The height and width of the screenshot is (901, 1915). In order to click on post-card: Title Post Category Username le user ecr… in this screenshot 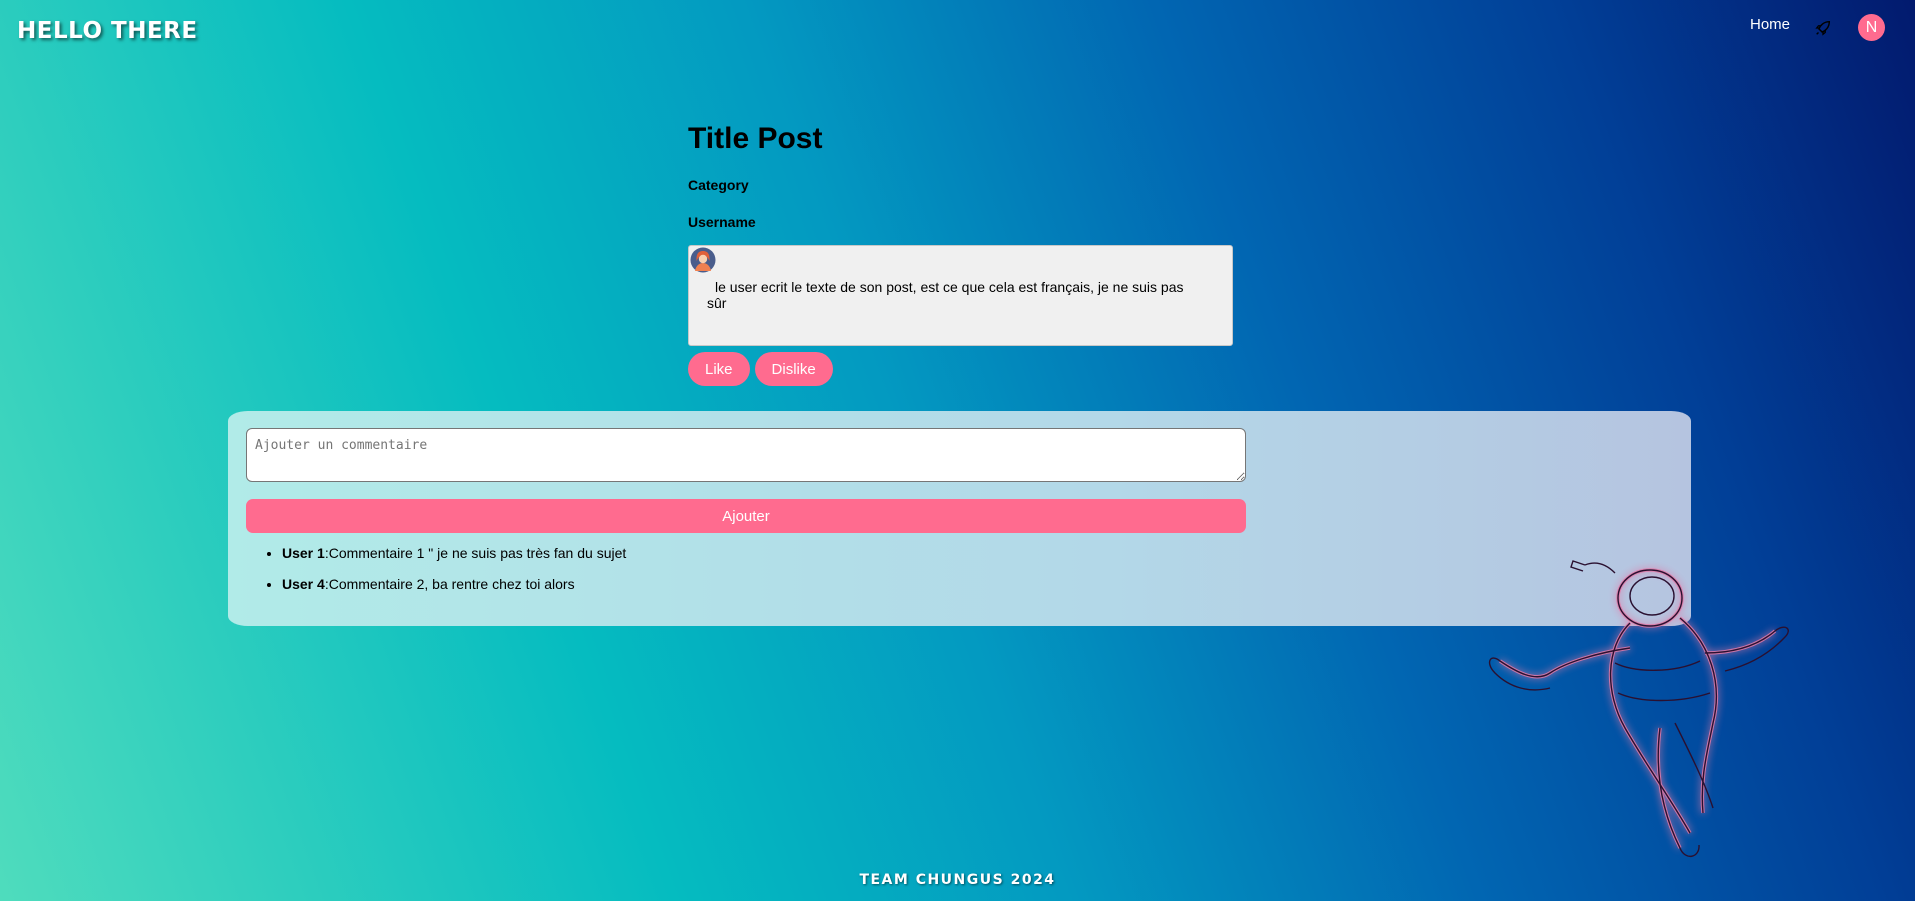, I will do `click(960, 254)`.